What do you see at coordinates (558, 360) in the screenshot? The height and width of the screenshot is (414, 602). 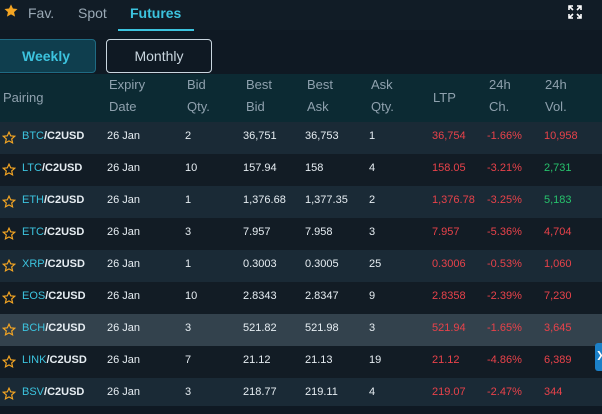 I see `volume-cell: 6,389` at bounding box center [558, 360].